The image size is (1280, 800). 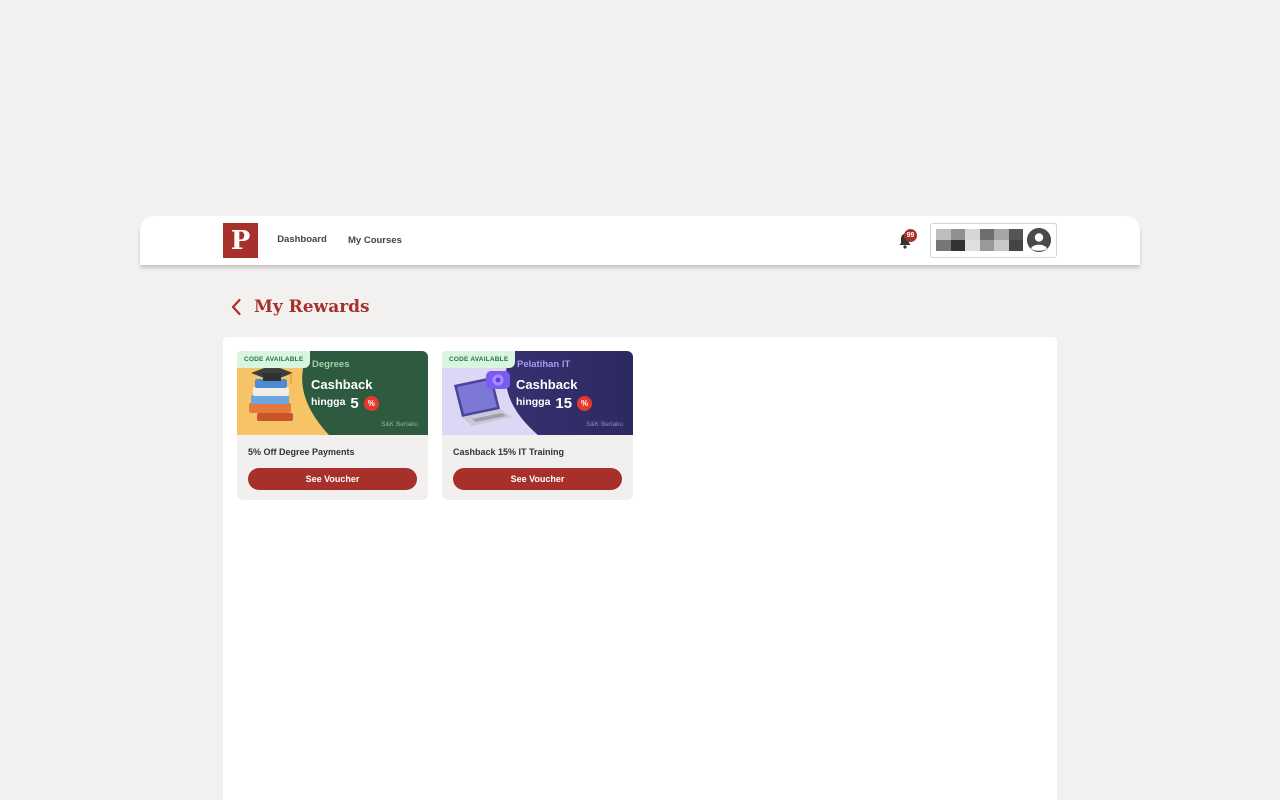 I want to click on percent-badge: %, so click(x=371, y=403).